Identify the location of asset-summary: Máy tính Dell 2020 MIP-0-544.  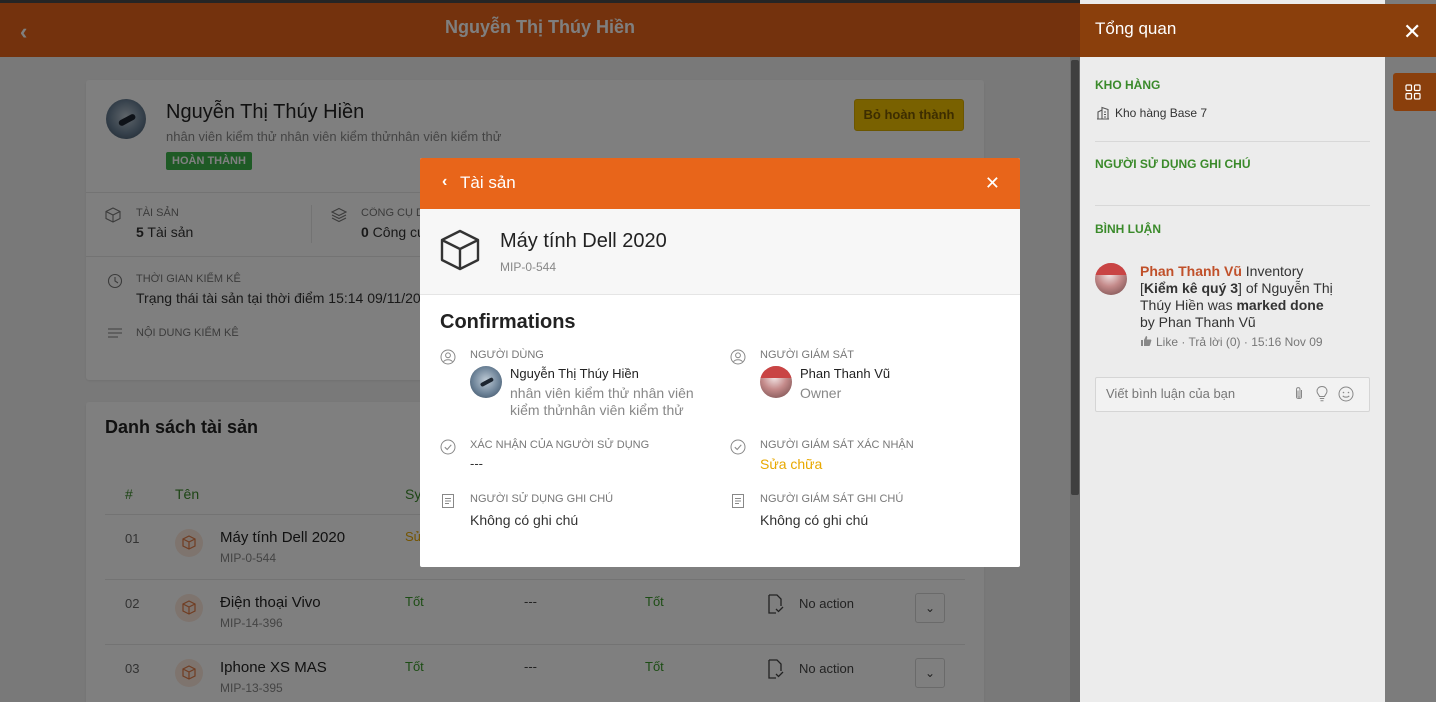
(720, 252).